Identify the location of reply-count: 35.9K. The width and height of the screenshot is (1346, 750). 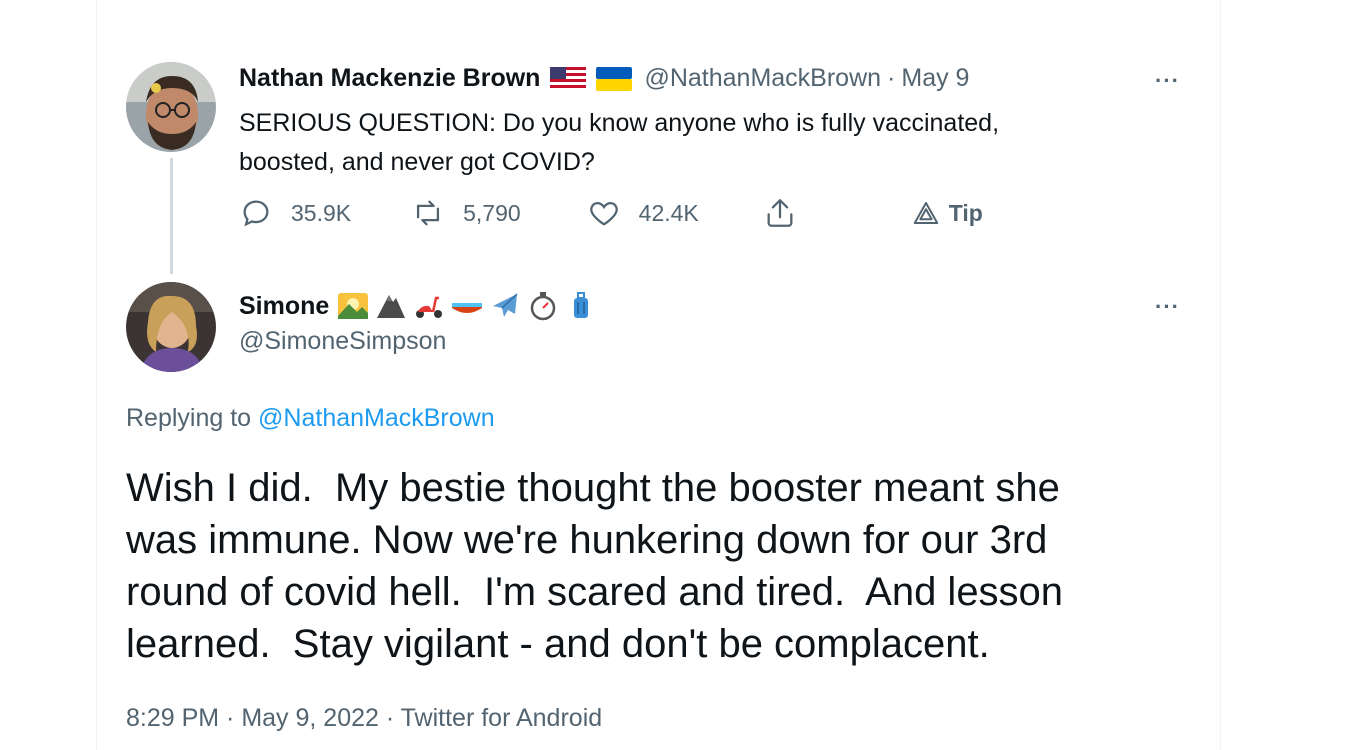
(321, 212).